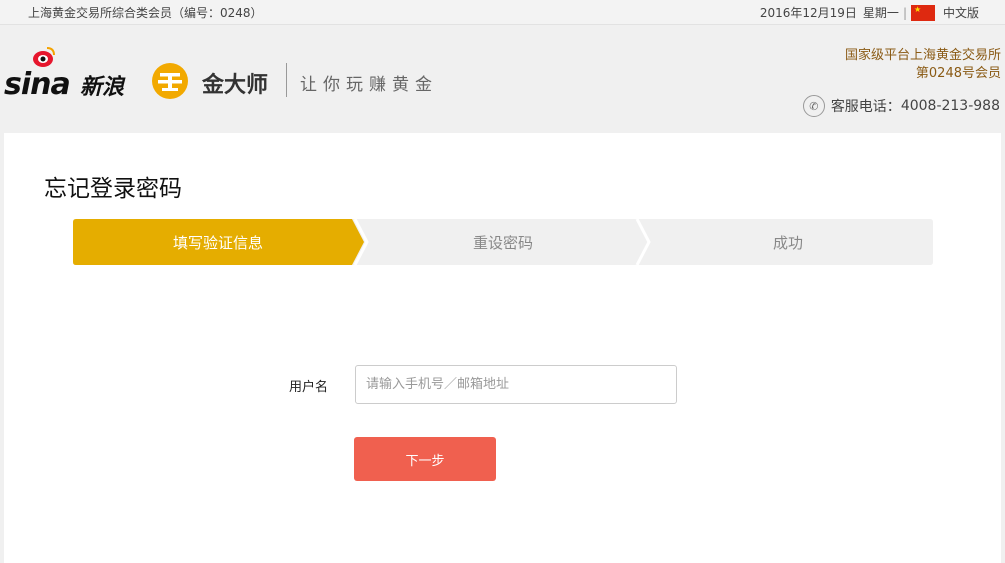 The width and height of the screenshot is (1005, 563). Describe the element at coordinates (961, 12) in the screenshot. I see `language-switch: 中文版` at that location.